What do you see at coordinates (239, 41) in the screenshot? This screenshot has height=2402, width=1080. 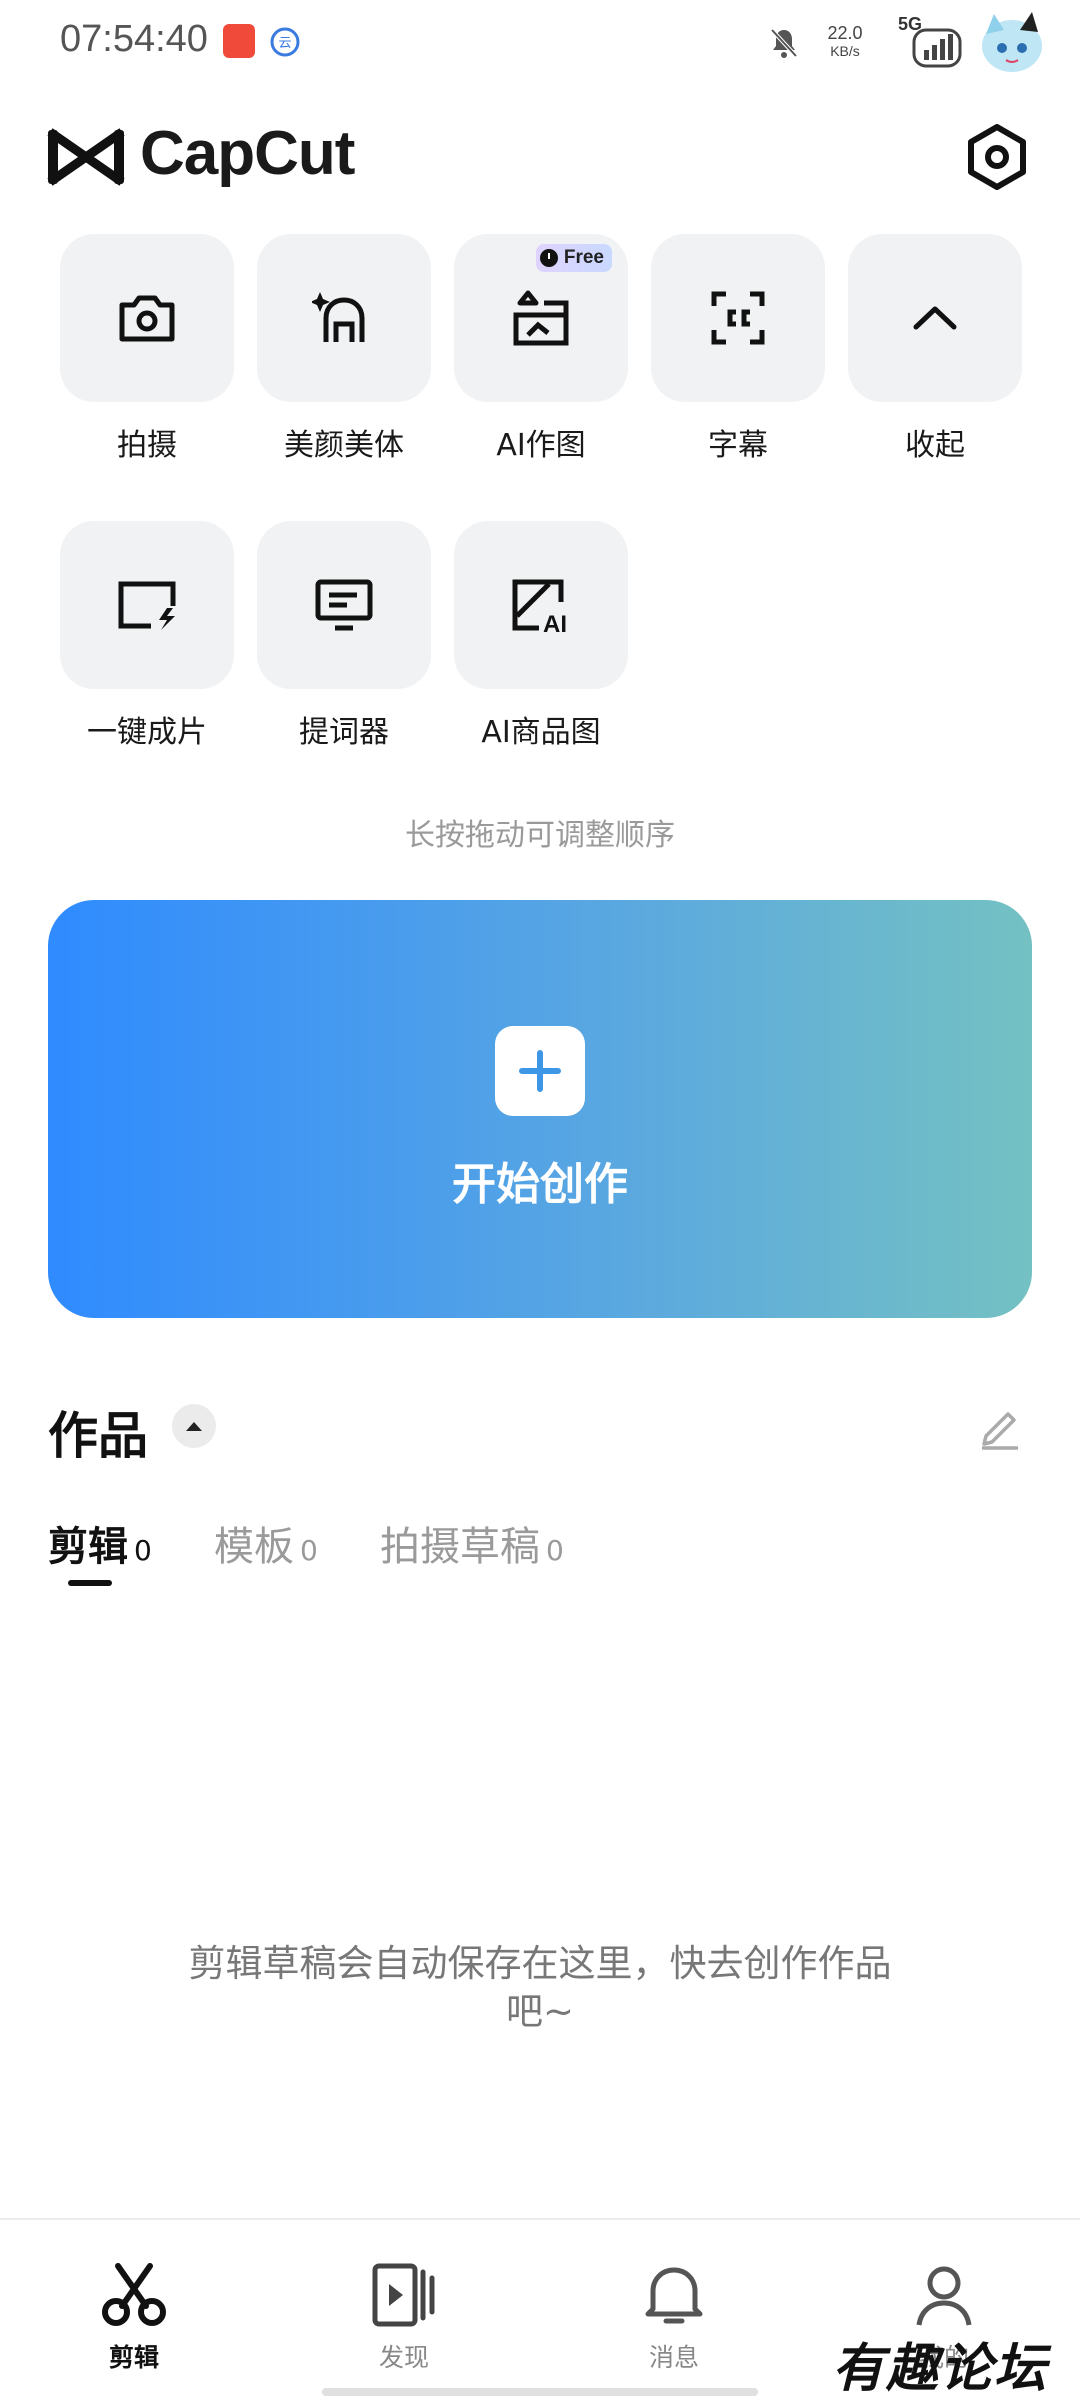 I see `notification-app-icon` at bounding box center [239, 41].